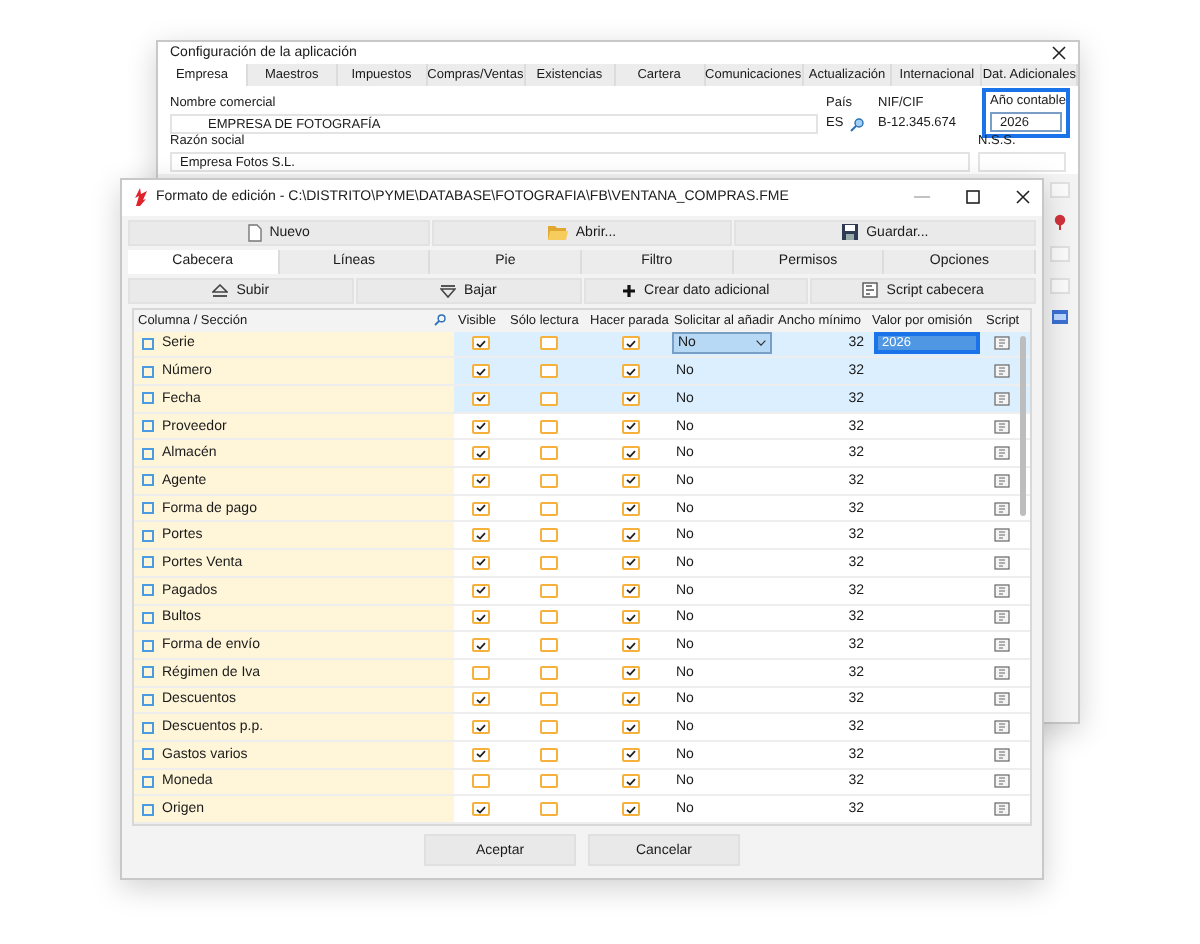  I want to click on pin-icon, so click(1060, 222).